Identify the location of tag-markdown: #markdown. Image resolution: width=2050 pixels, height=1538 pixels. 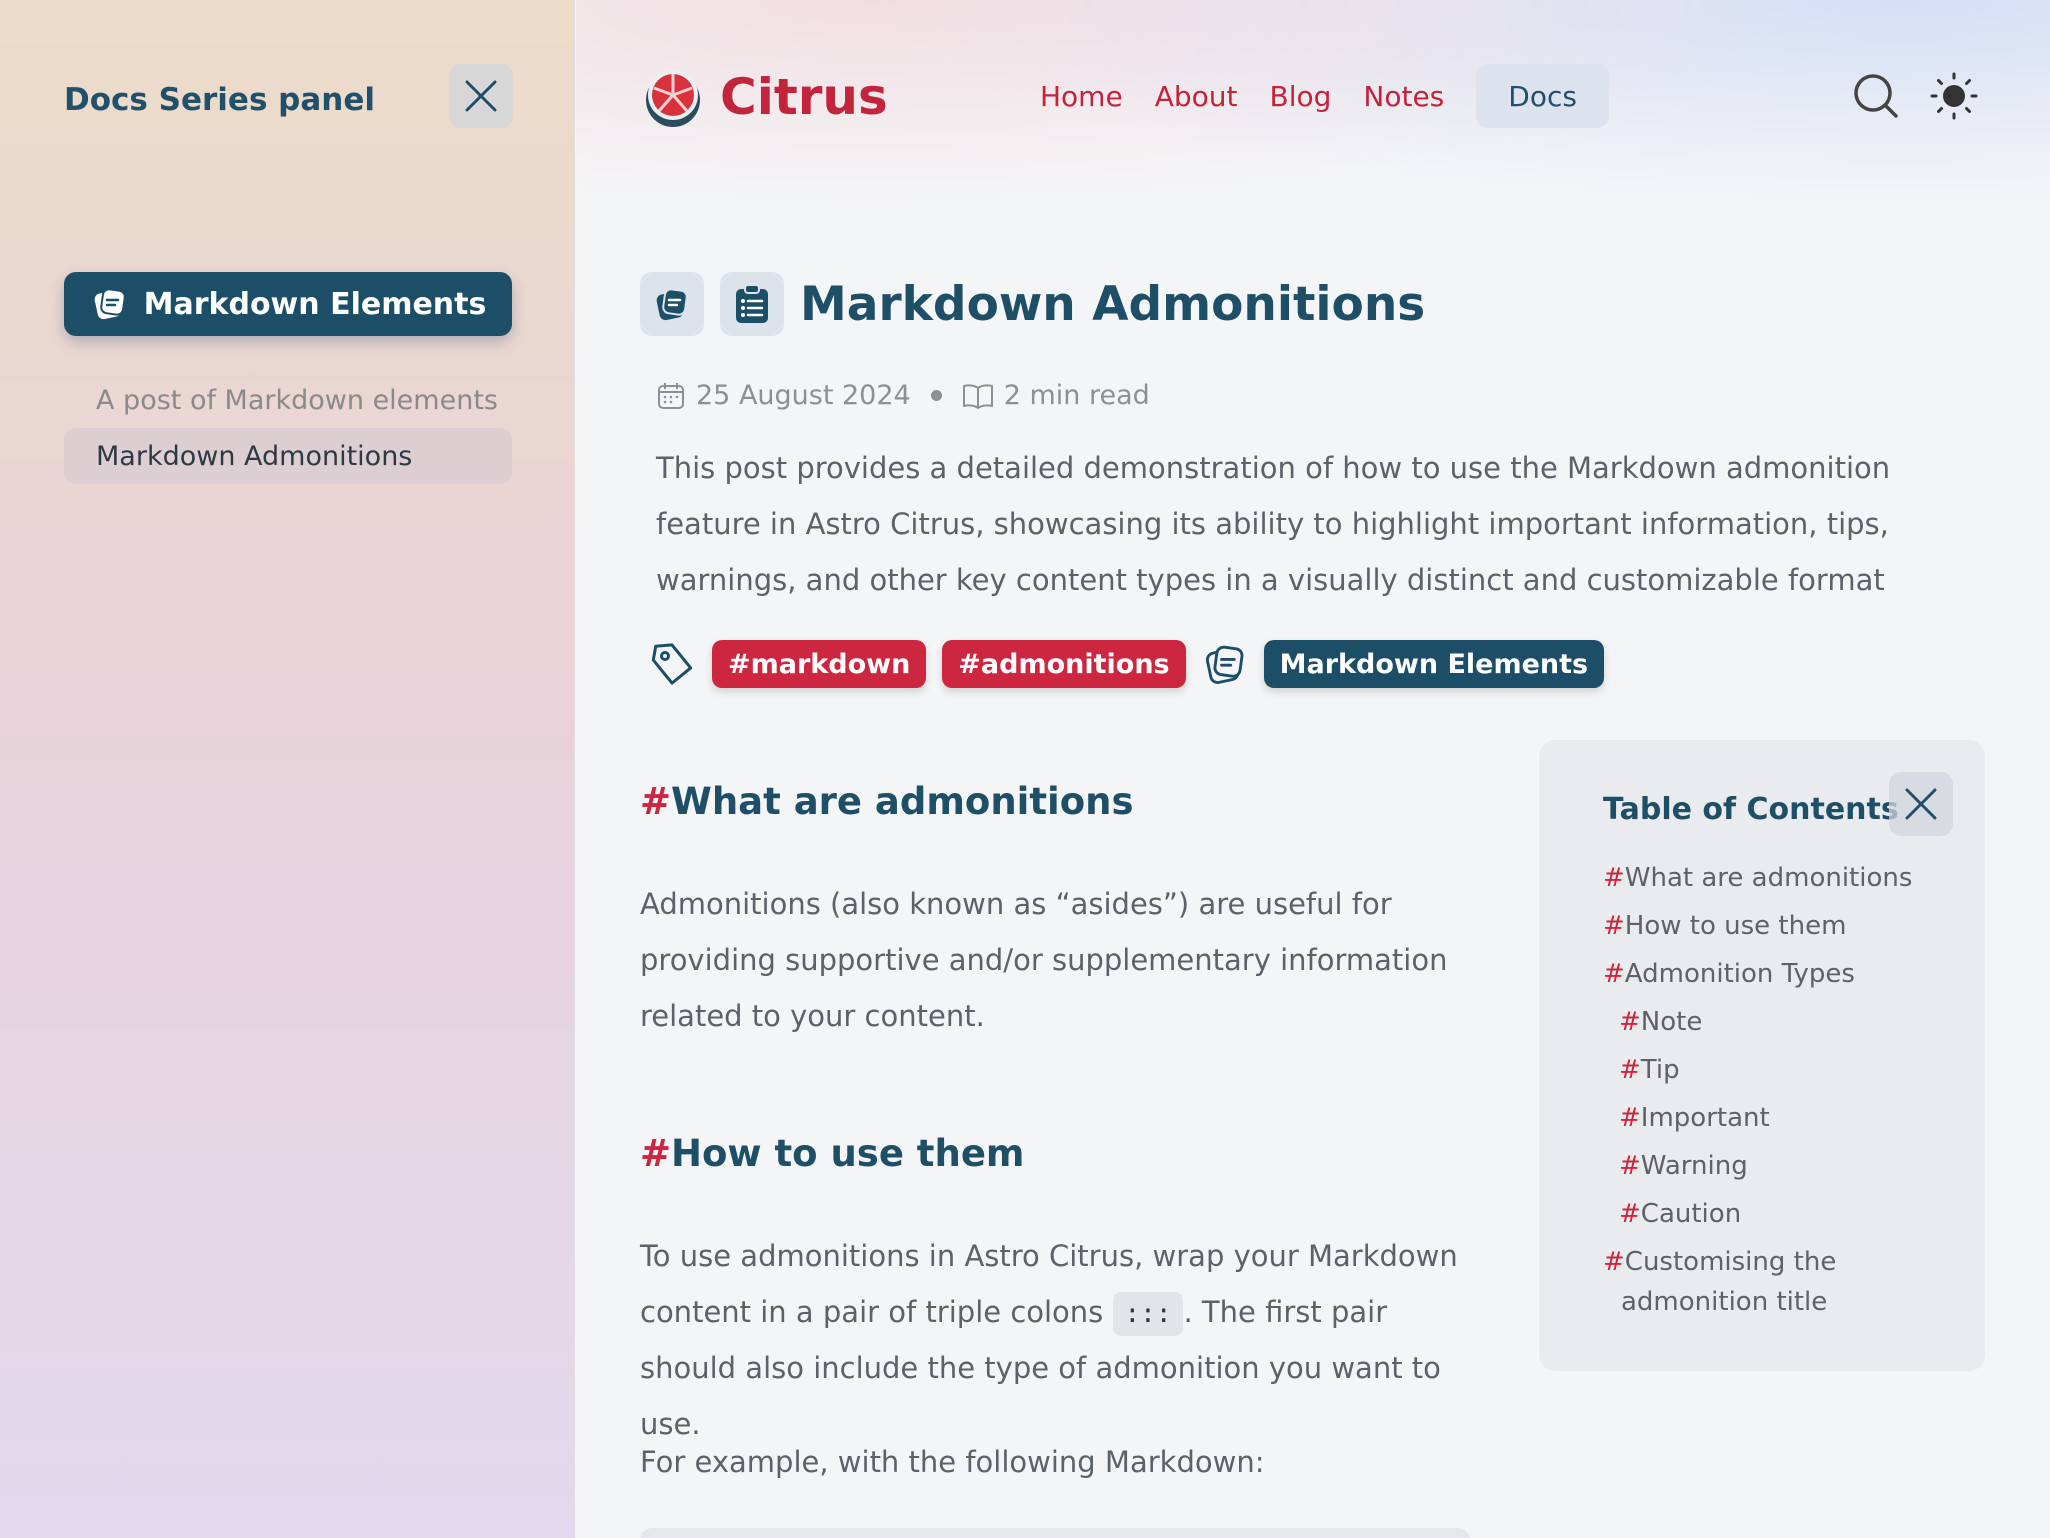
(819, 664).